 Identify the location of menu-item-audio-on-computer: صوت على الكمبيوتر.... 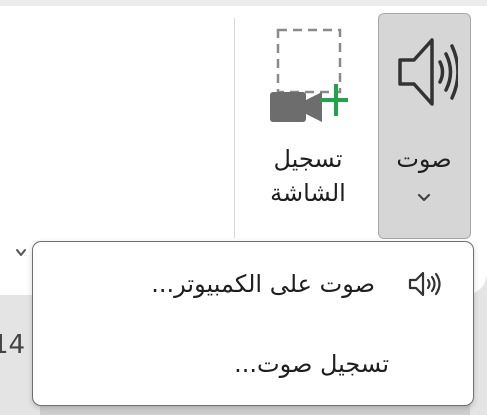
(253, 288).